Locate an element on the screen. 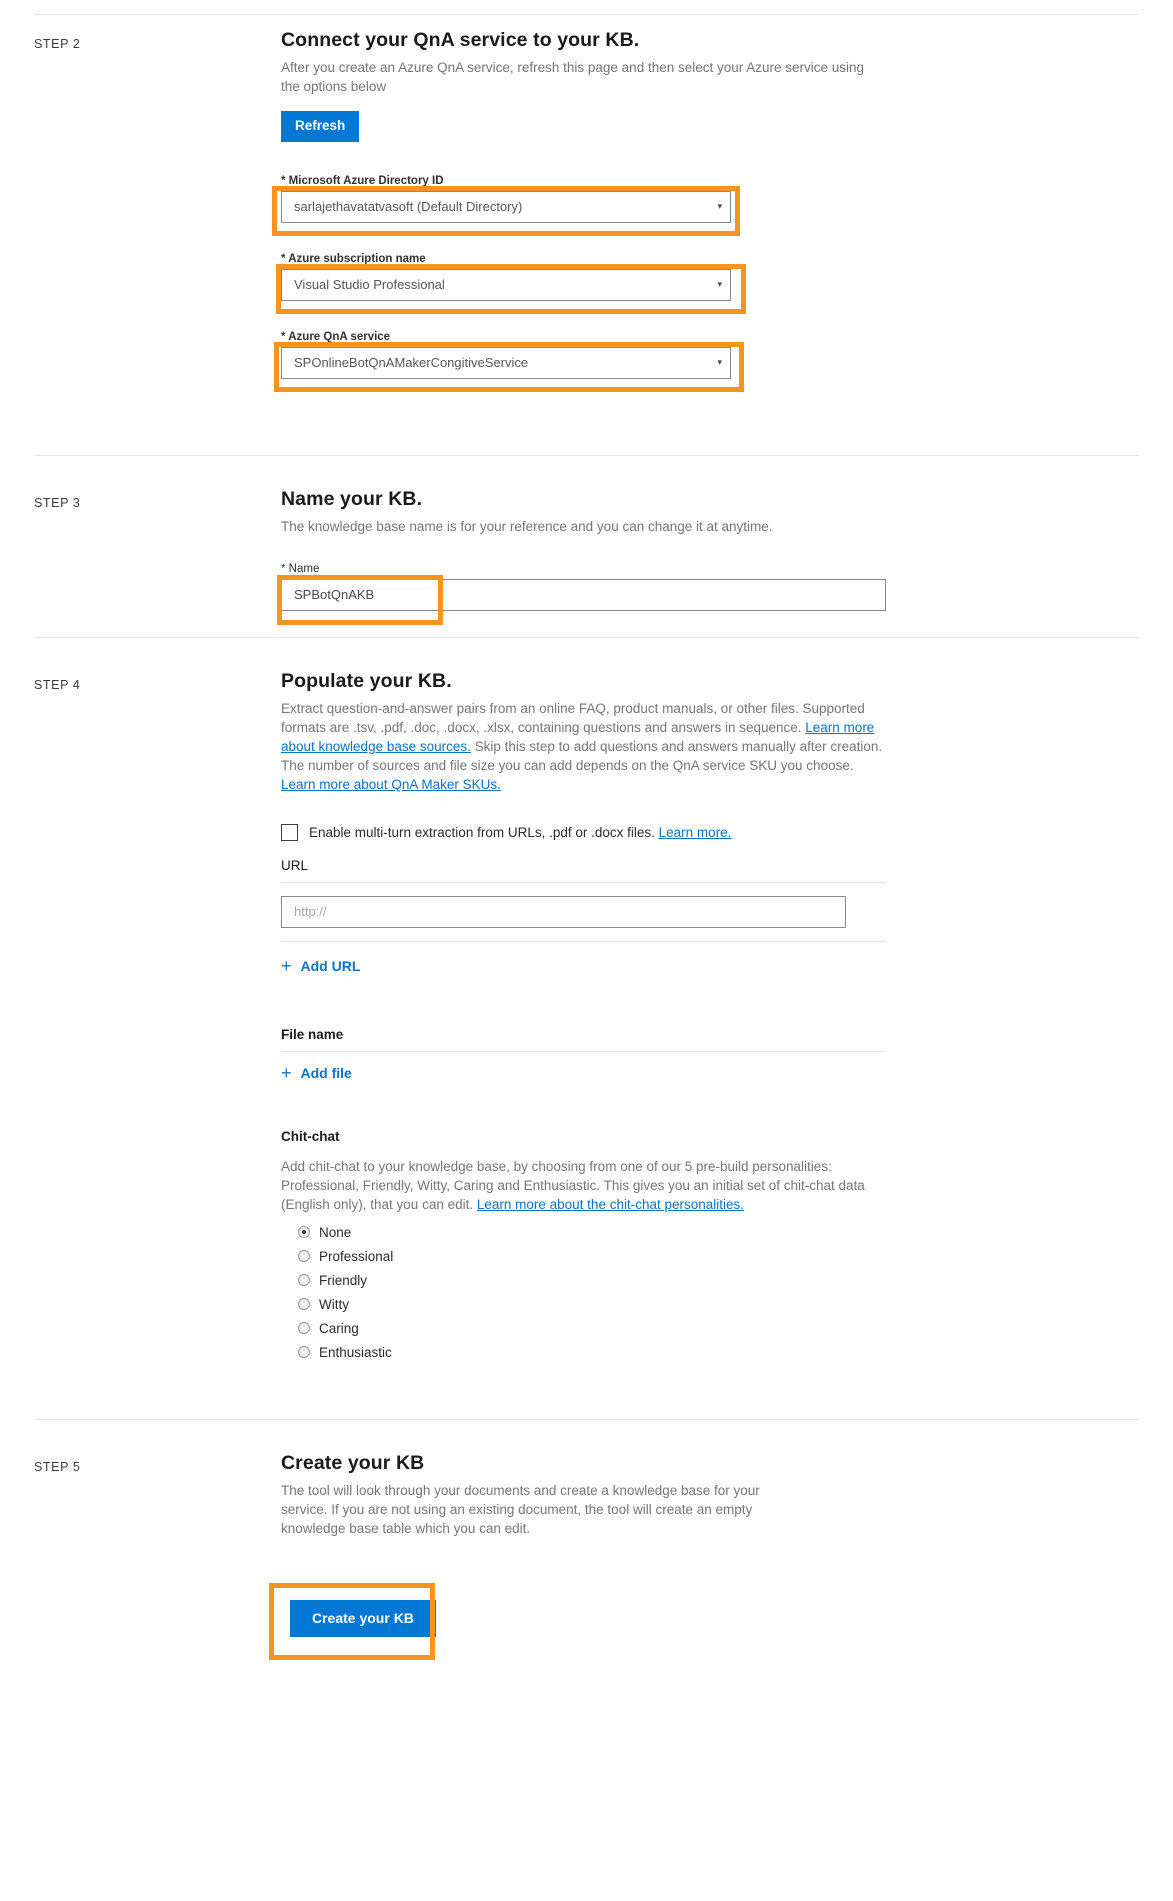 This screenshot has height=1901, width=1173. url-input-wrap is located at coordinates (563, 911).